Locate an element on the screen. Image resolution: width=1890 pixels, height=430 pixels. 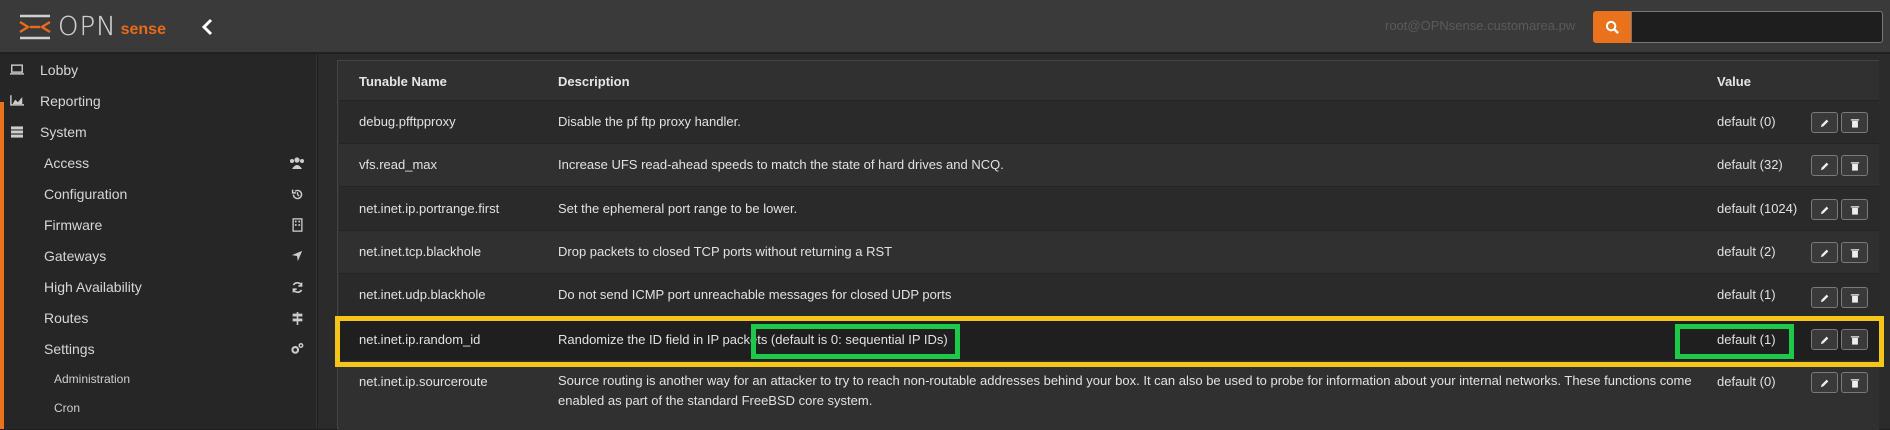
user-label: root@OPNsense.customarea.pw is located at coordinates (1480, 25).